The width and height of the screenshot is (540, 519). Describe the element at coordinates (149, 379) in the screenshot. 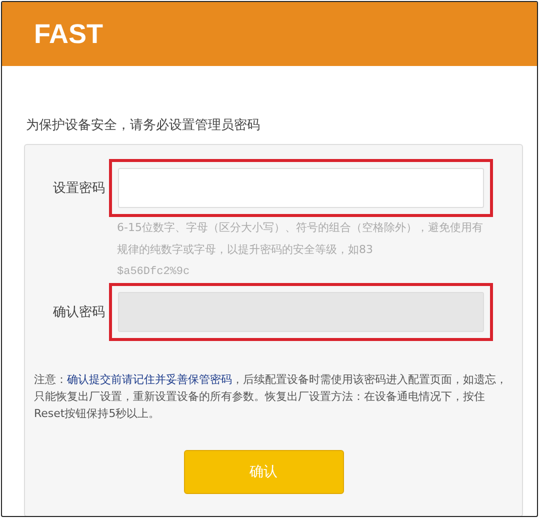

I see `note-link: 确认提交前请记住并妥善保管密码` at that location.